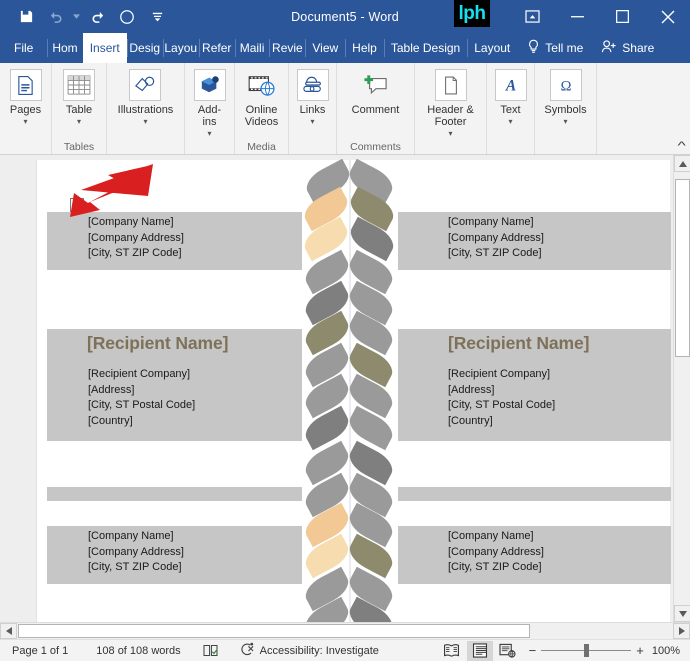 The image size is (690, 661). Describe the element at coordinates (26, 17) in the screenshot. I see `save-icon` at that location.